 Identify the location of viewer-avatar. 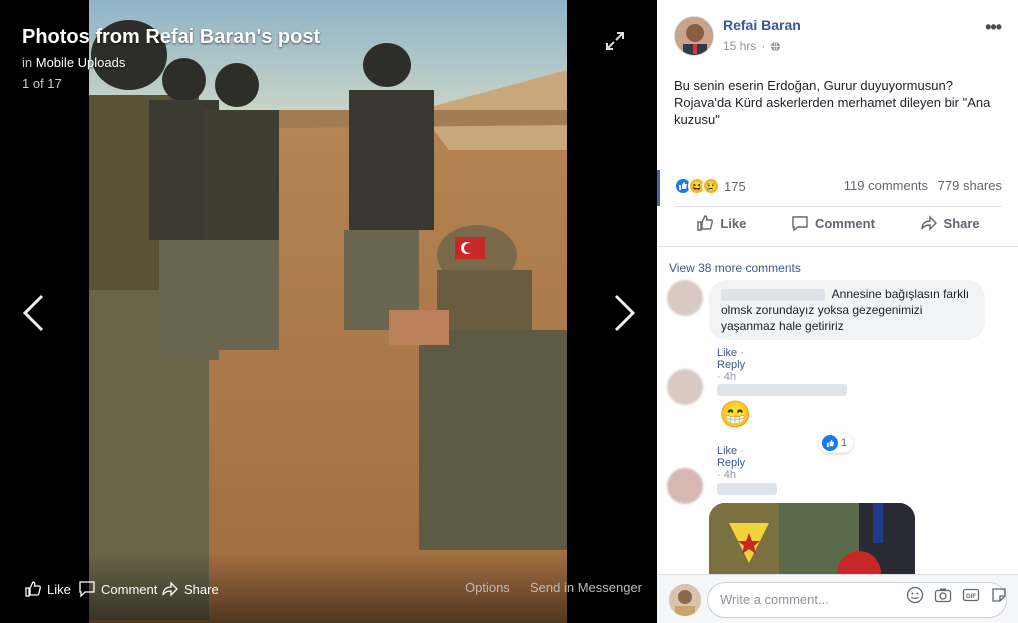
(685, 600).